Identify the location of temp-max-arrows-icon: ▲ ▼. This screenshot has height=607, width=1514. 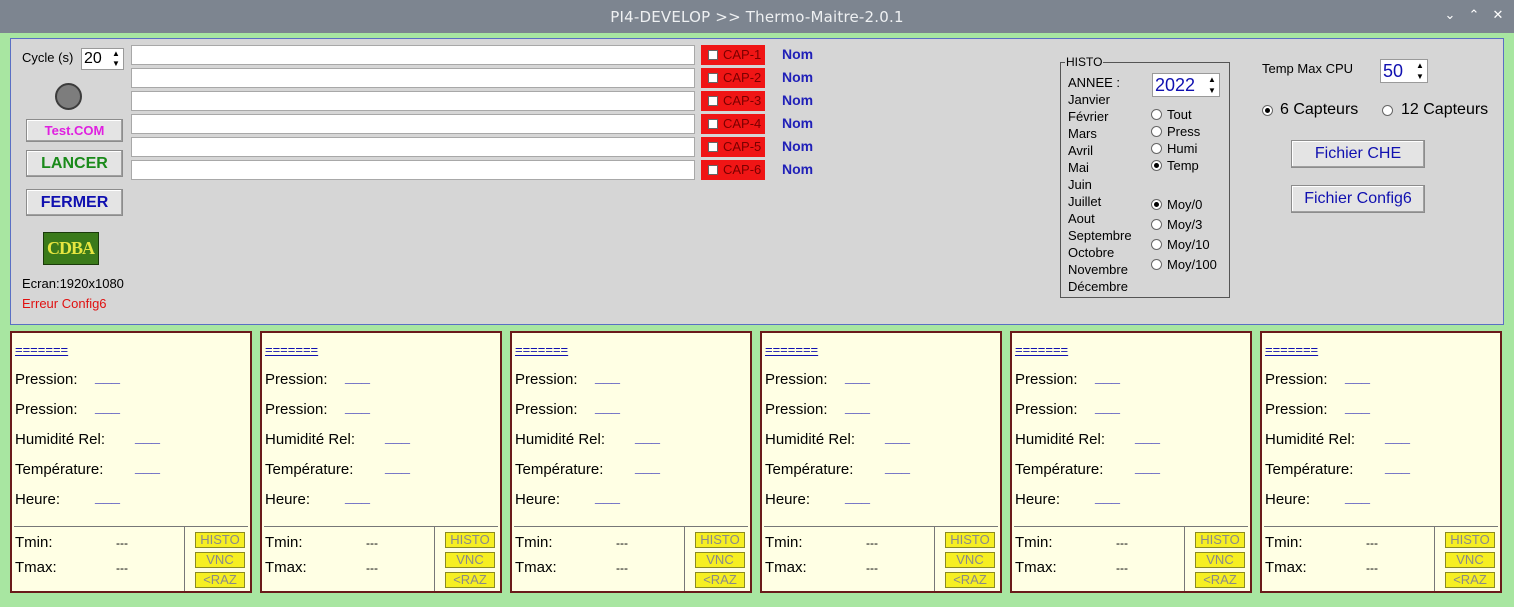
(1420, 71).